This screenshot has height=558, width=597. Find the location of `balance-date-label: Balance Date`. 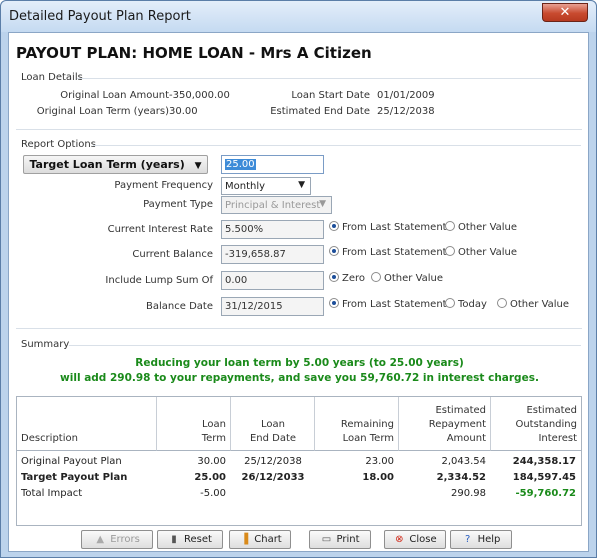

balance-date-label: Balance Date is located at coordinates (179, 306).